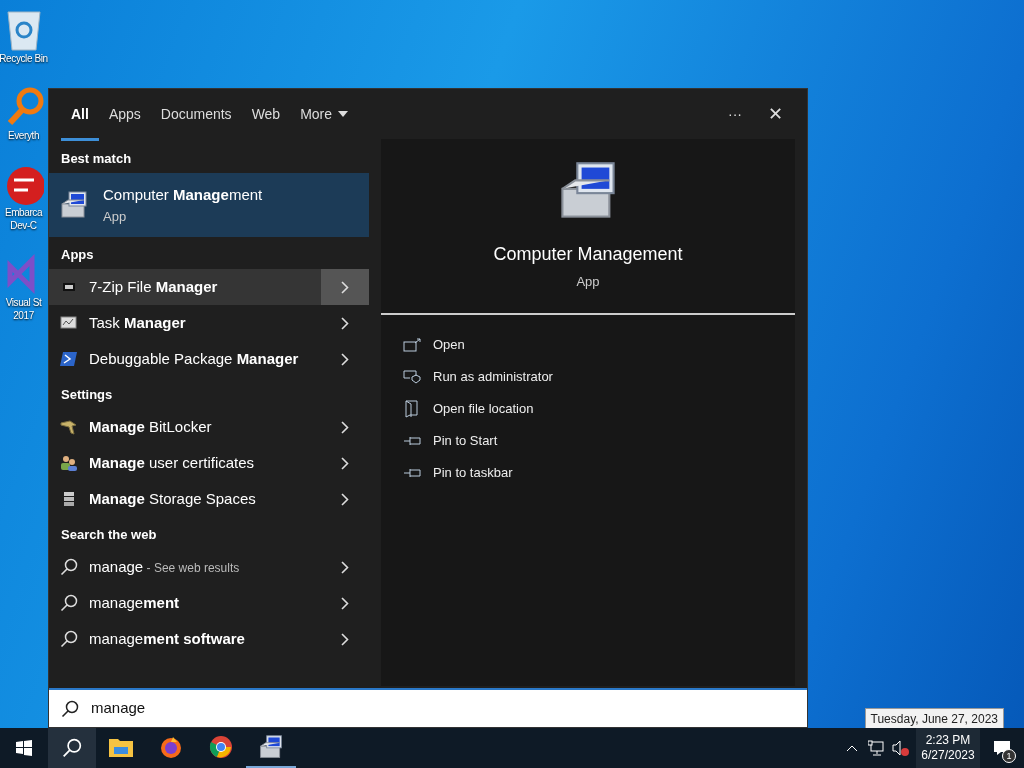 The width and height of the screenshot is (1024, 768). Describe the element at coordinates (196, 115) in the screenshot. I see `filter-tab: Documents` at that location.